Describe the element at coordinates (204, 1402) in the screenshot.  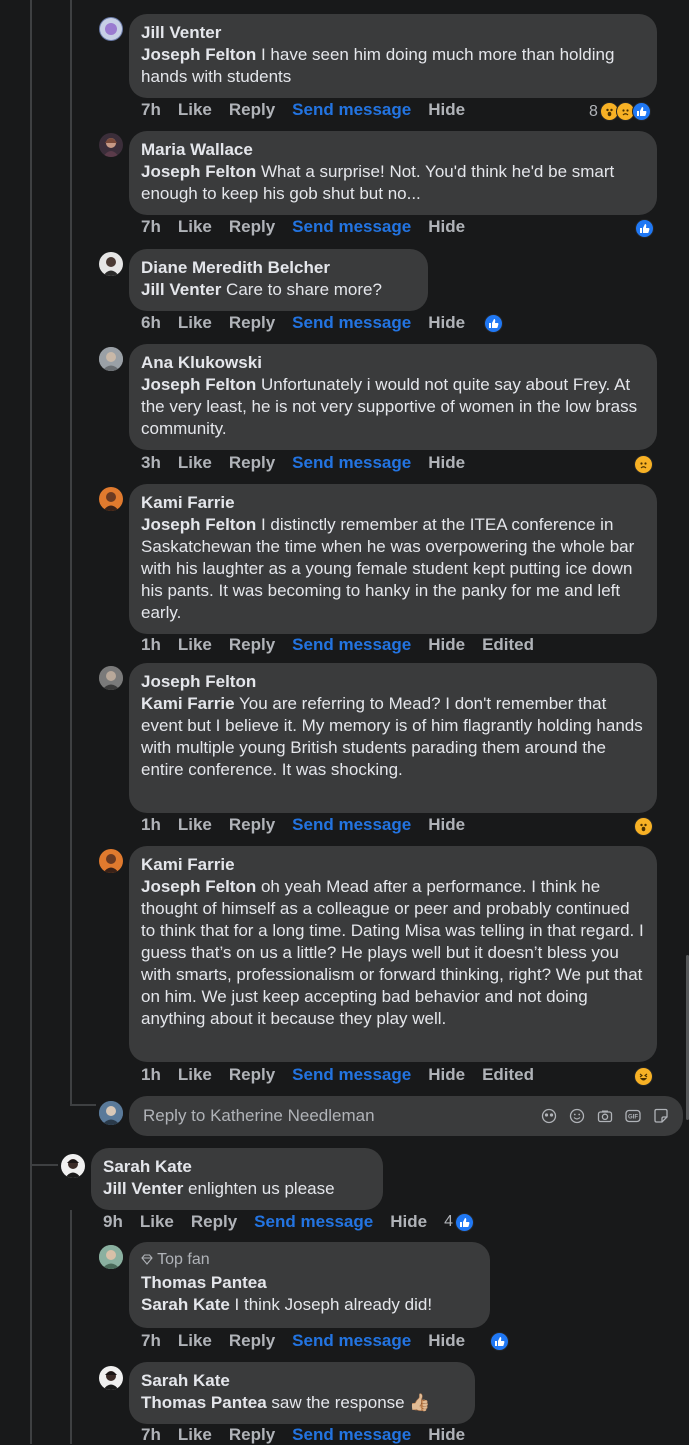
I see `mention-tag: Thomas Pantea` at that location.